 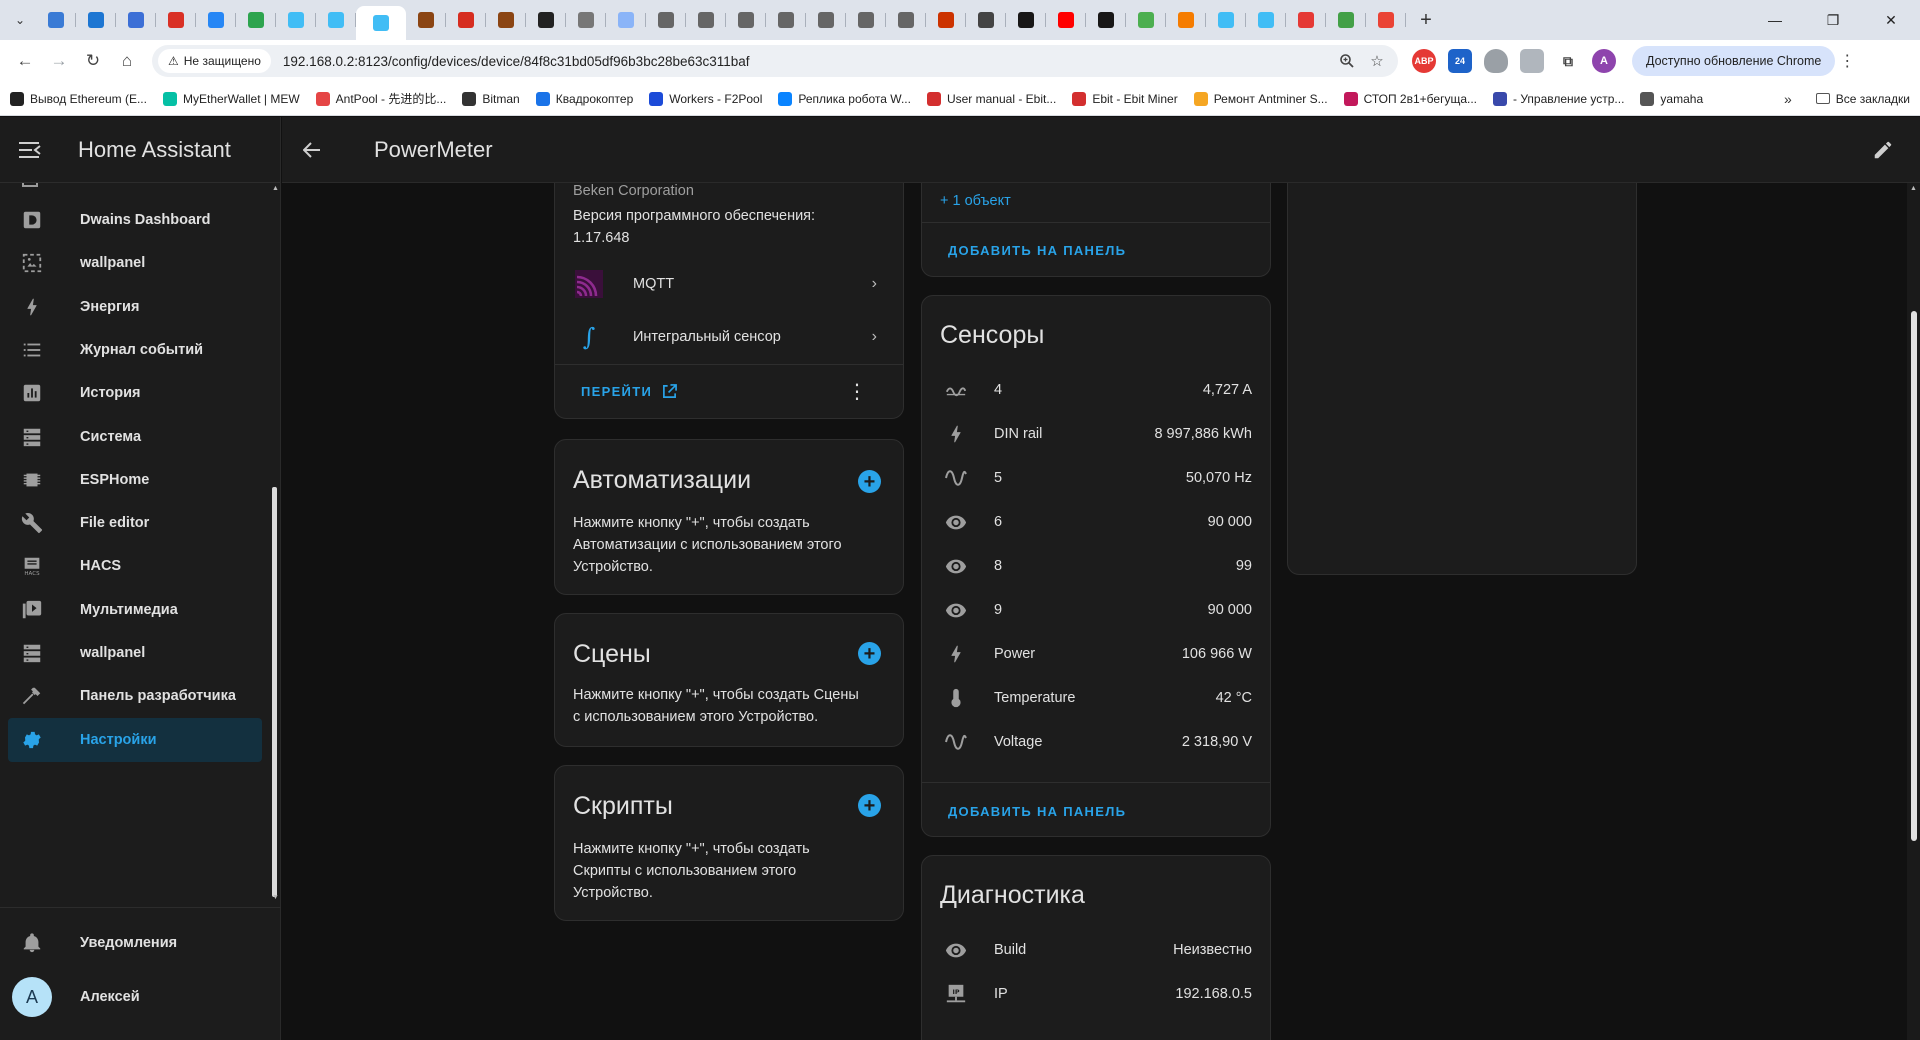 What do you see at coordinates (135, 566) in the screenshot?
I see `sidebar-item-hacs: HACS HACS` at bounding box center [135, 566].